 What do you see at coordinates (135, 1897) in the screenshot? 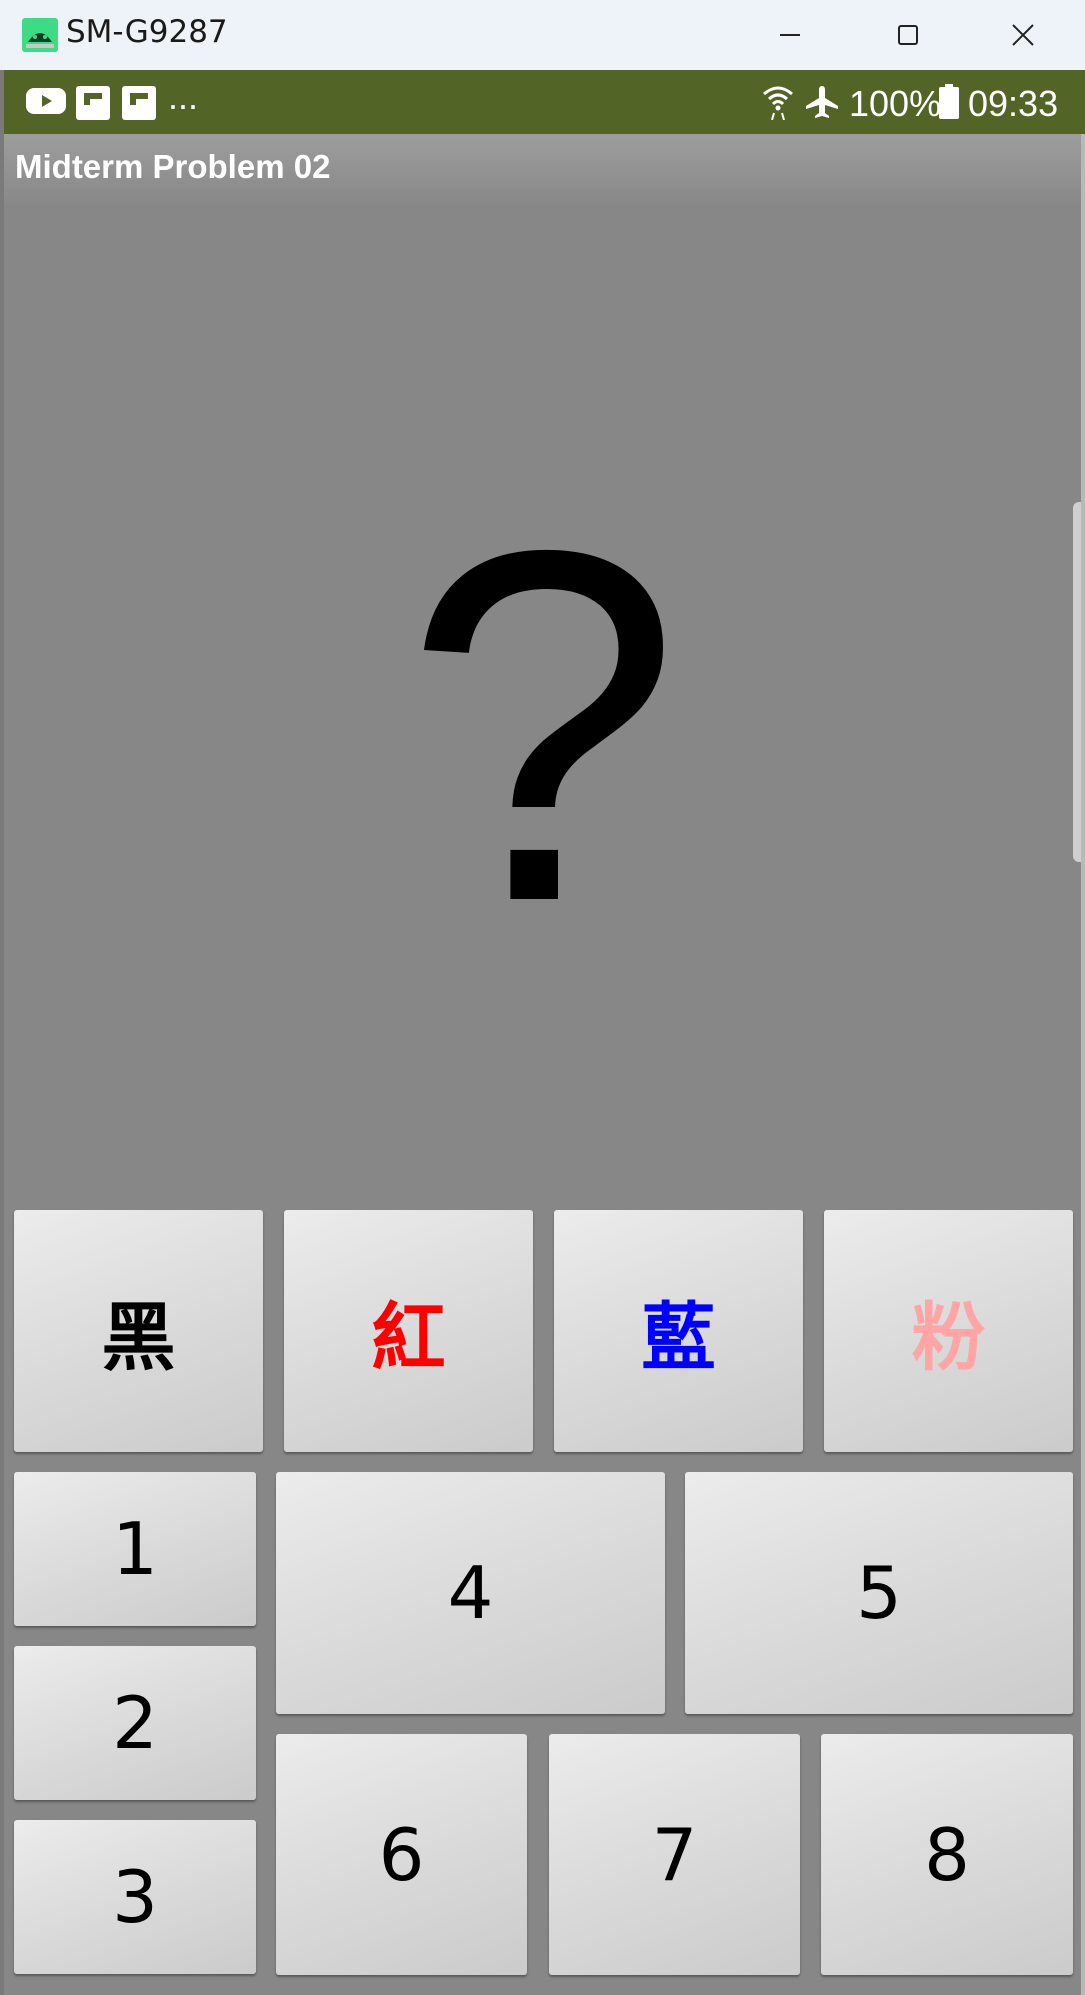
I see `number-button-3: 3` at bounding box center [135, 1897].